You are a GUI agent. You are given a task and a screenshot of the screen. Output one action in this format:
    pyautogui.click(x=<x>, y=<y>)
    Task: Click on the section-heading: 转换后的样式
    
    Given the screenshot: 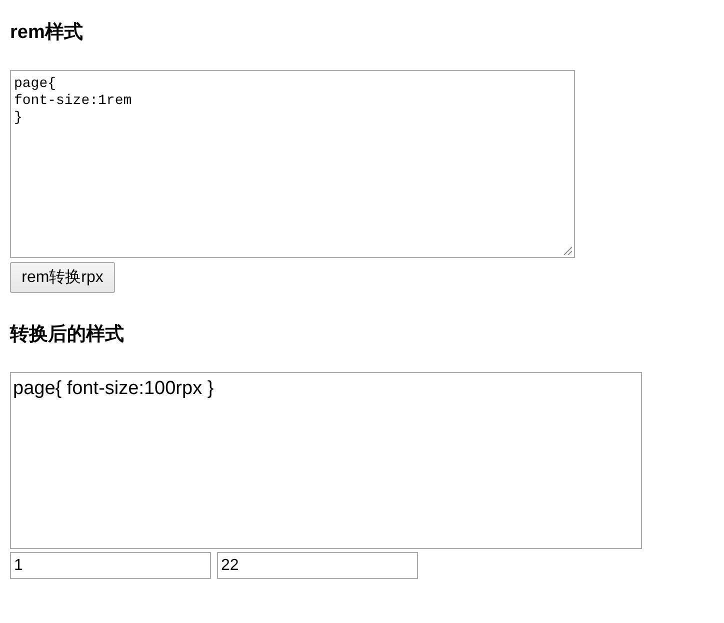 What is the action you would take?
    pyautogui.click(x=67, y=335)
    